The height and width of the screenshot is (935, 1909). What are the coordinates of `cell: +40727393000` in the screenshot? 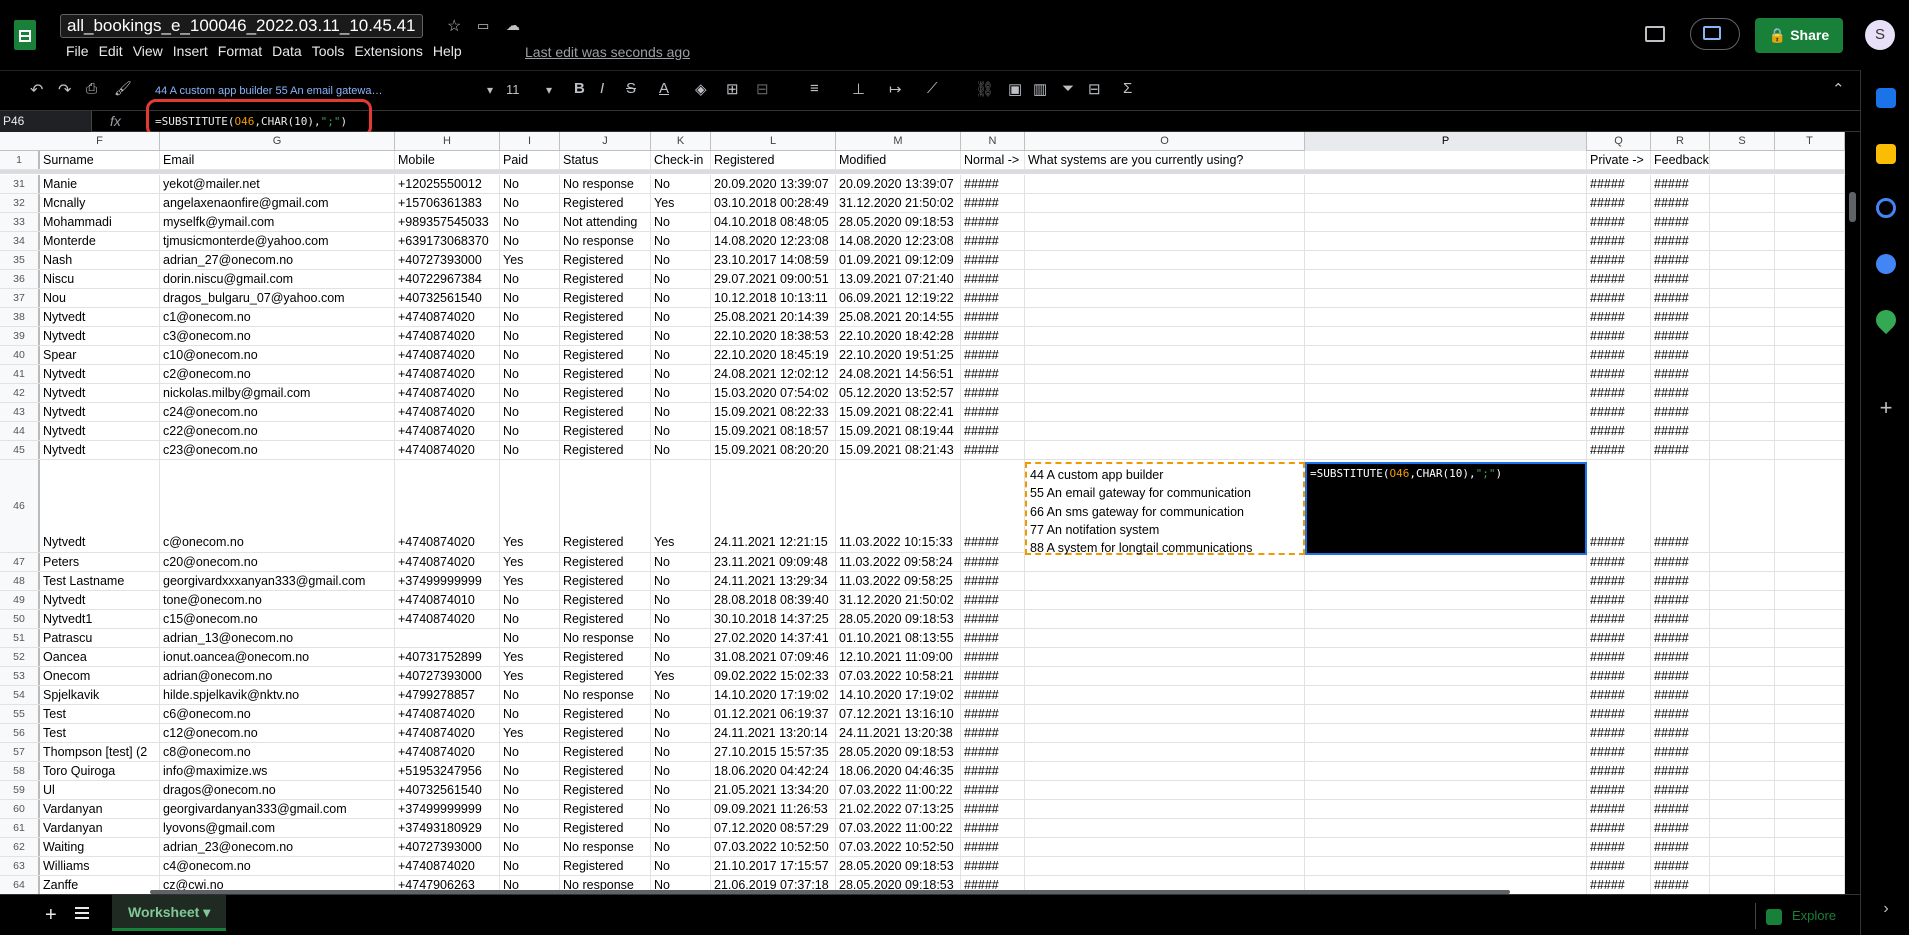 It's located at (447, 847).